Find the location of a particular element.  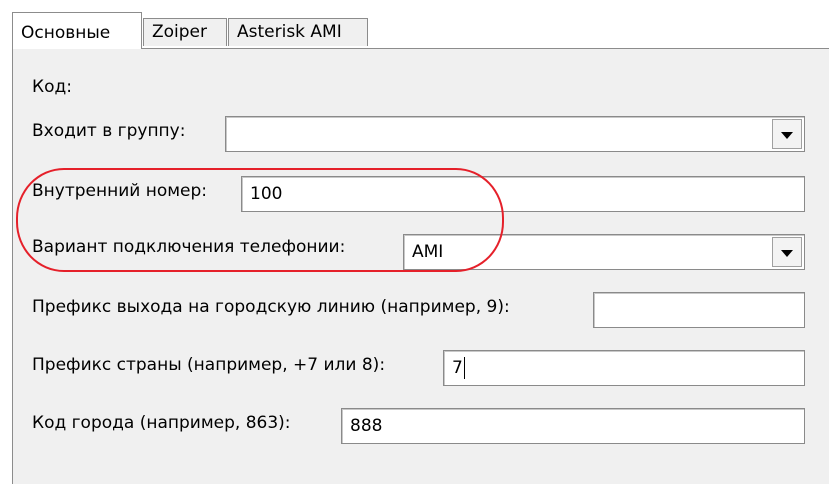

connection-variant-dropdown-button is located at coordinates (787, 252).